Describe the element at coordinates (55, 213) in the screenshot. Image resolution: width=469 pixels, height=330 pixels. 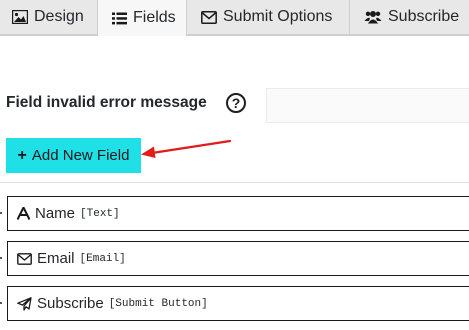
I see `field-name: Name` at that location.